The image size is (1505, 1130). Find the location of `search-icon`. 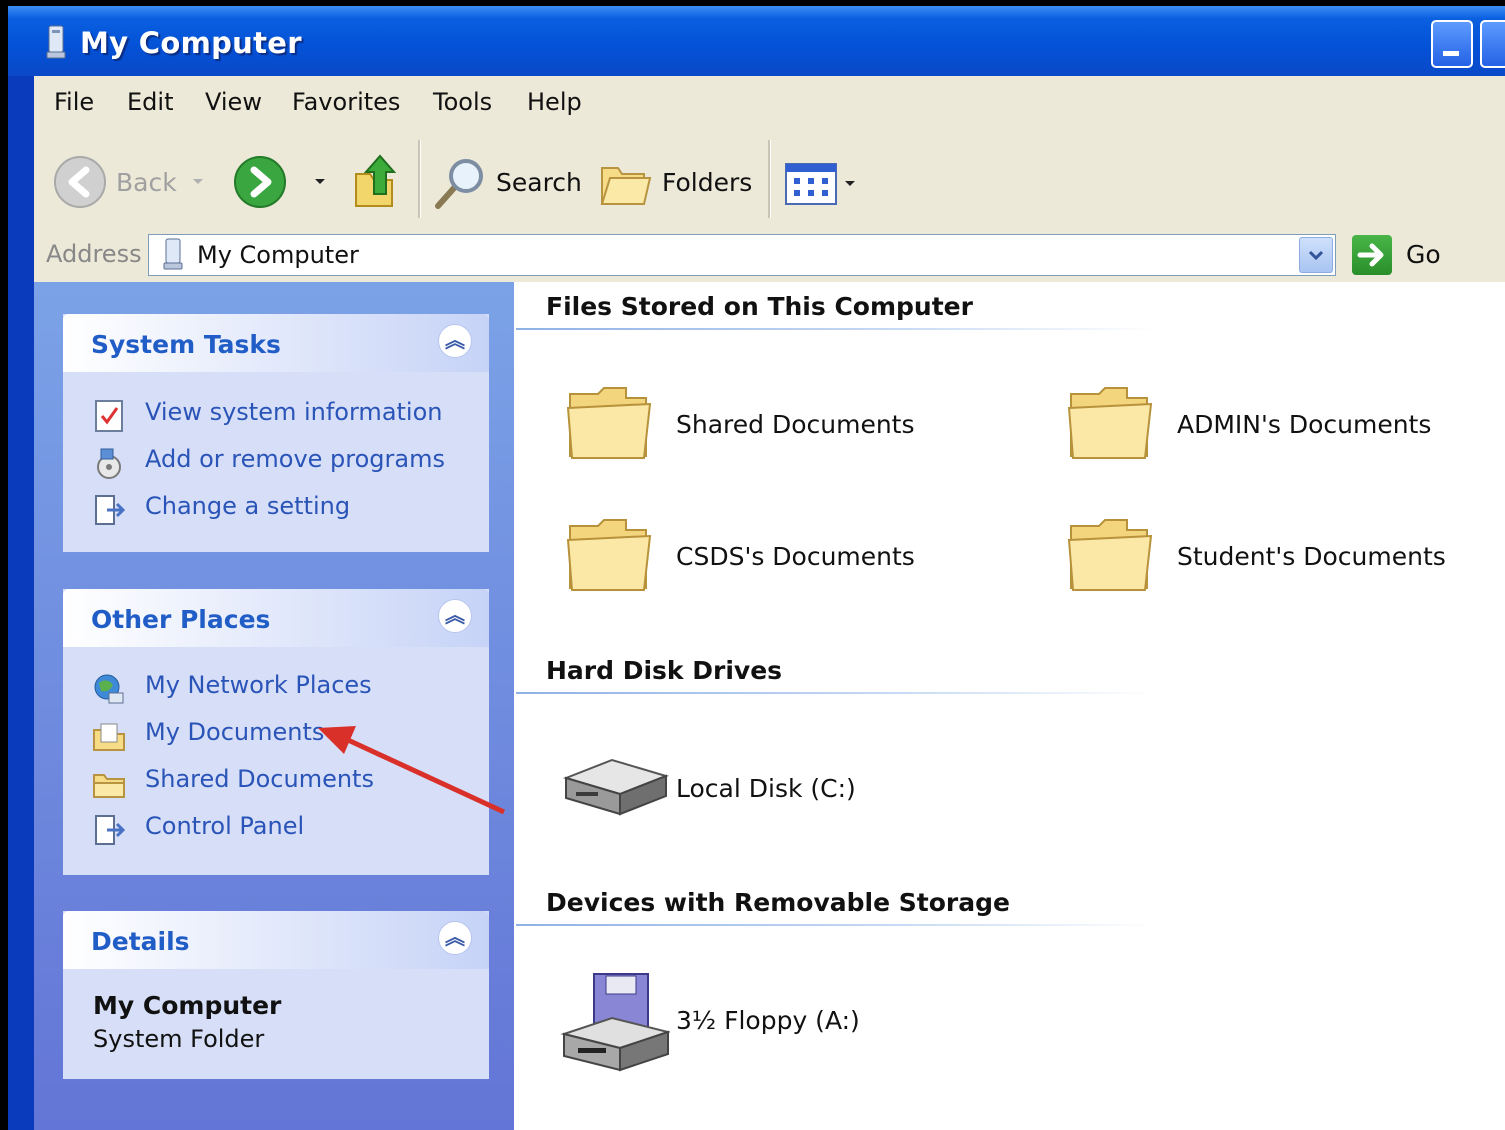

search-icon is located at coordinates (459, 184).